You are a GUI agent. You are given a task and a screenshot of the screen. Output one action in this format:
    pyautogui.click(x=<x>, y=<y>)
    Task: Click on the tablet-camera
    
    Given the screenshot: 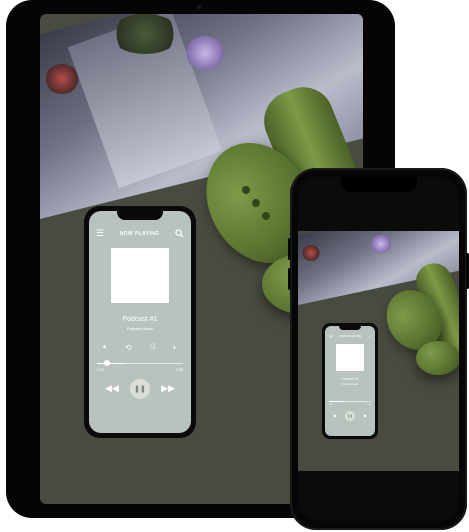 What is the action you would take?
    pyautogui.click(x=199, y=7)
    